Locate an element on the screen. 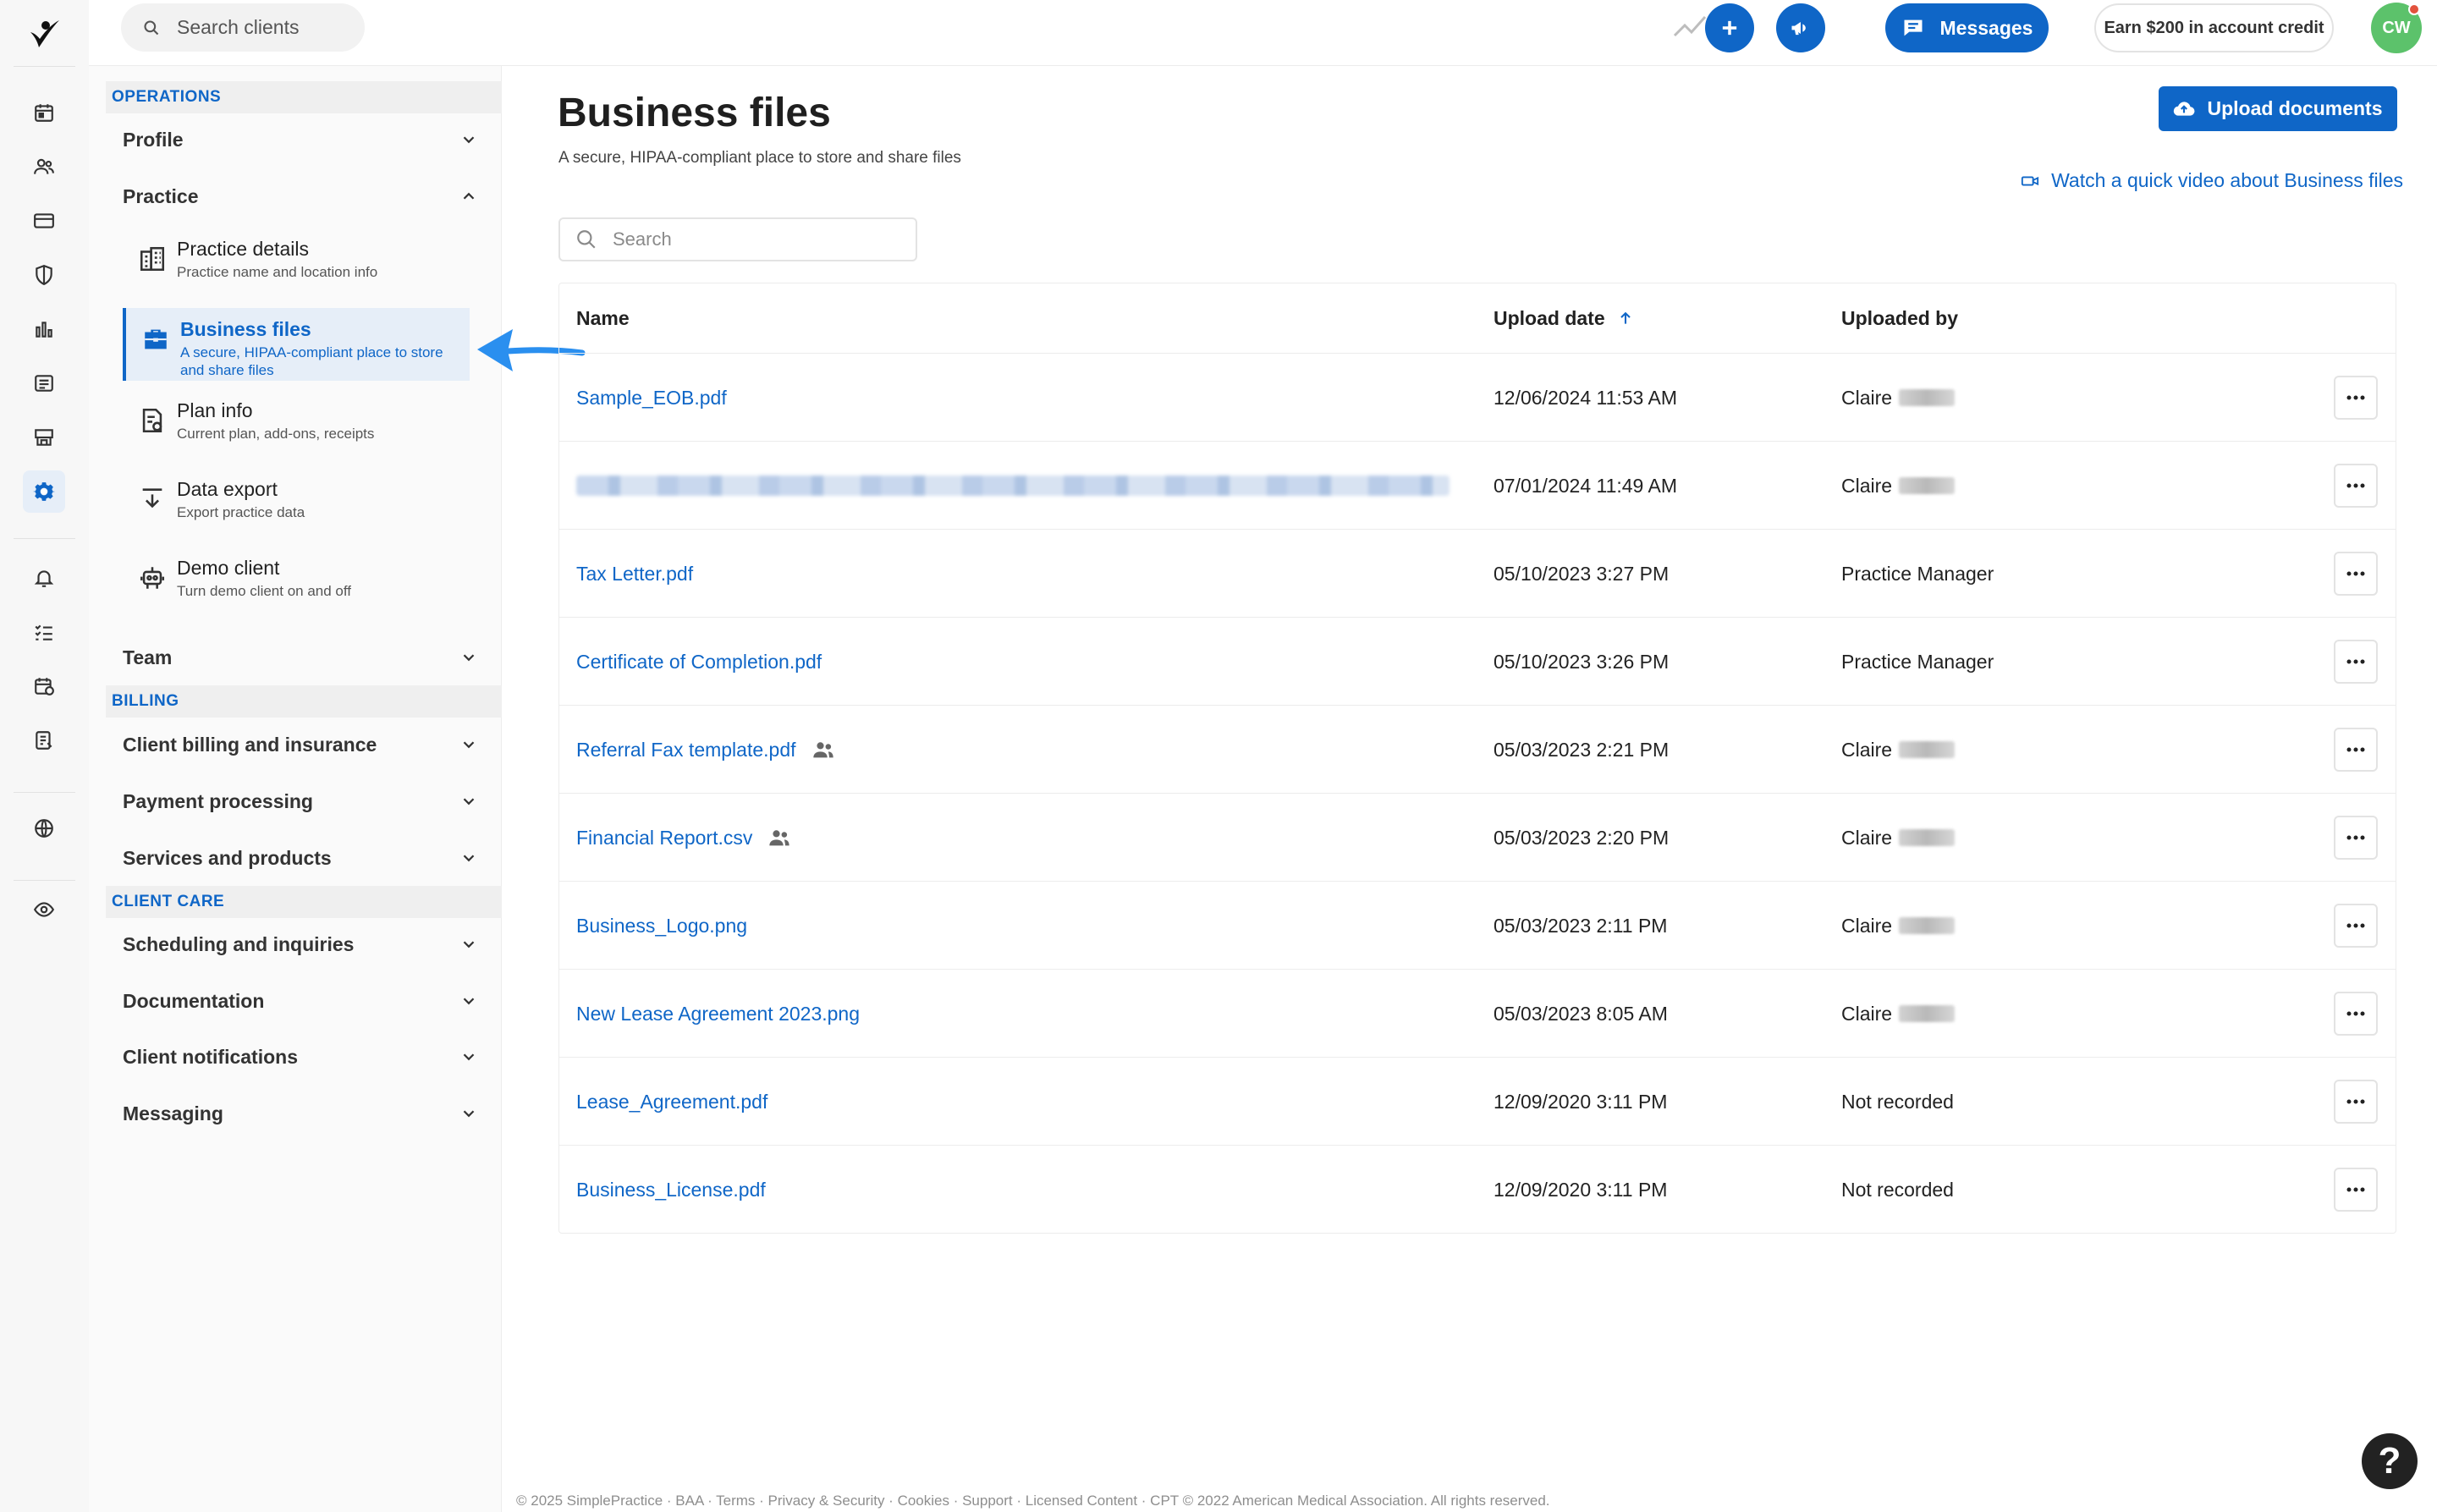 The height and width of the screenshot is (1512, 2437). globe-icon is located at coordinates (44, 828).